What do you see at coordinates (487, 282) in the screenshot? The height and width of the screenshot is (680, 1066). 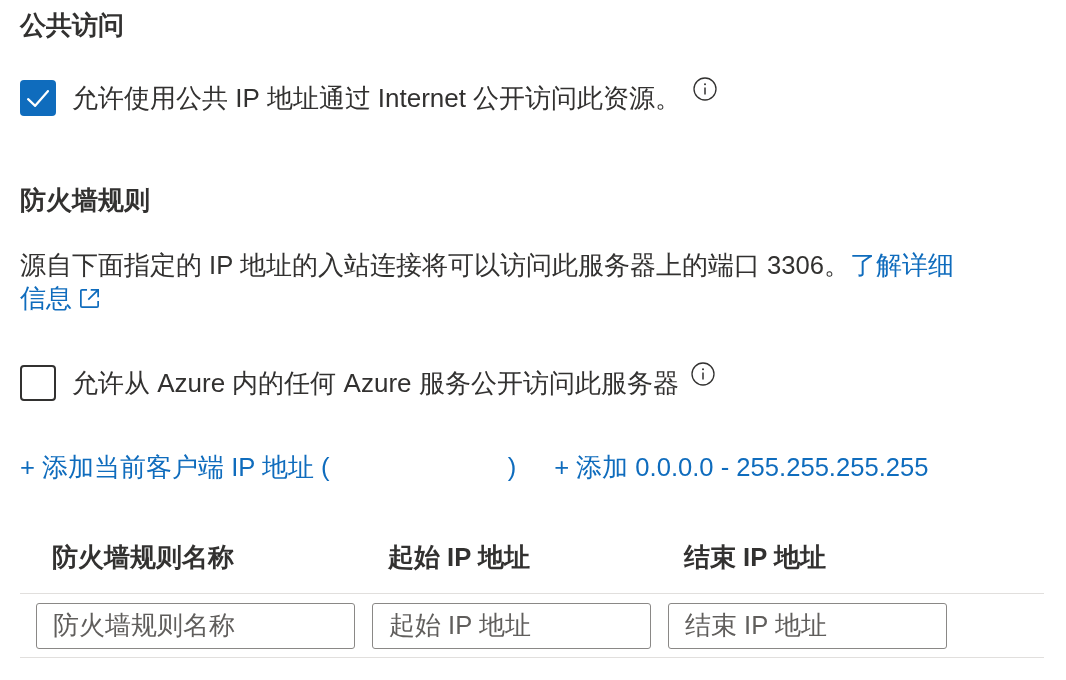 I see `description-text: 源自下面指定的 IP 地址的入站连接将可以访问此服务器上的端口 3306。了解详细 信息` at bounding box center [487, 282].